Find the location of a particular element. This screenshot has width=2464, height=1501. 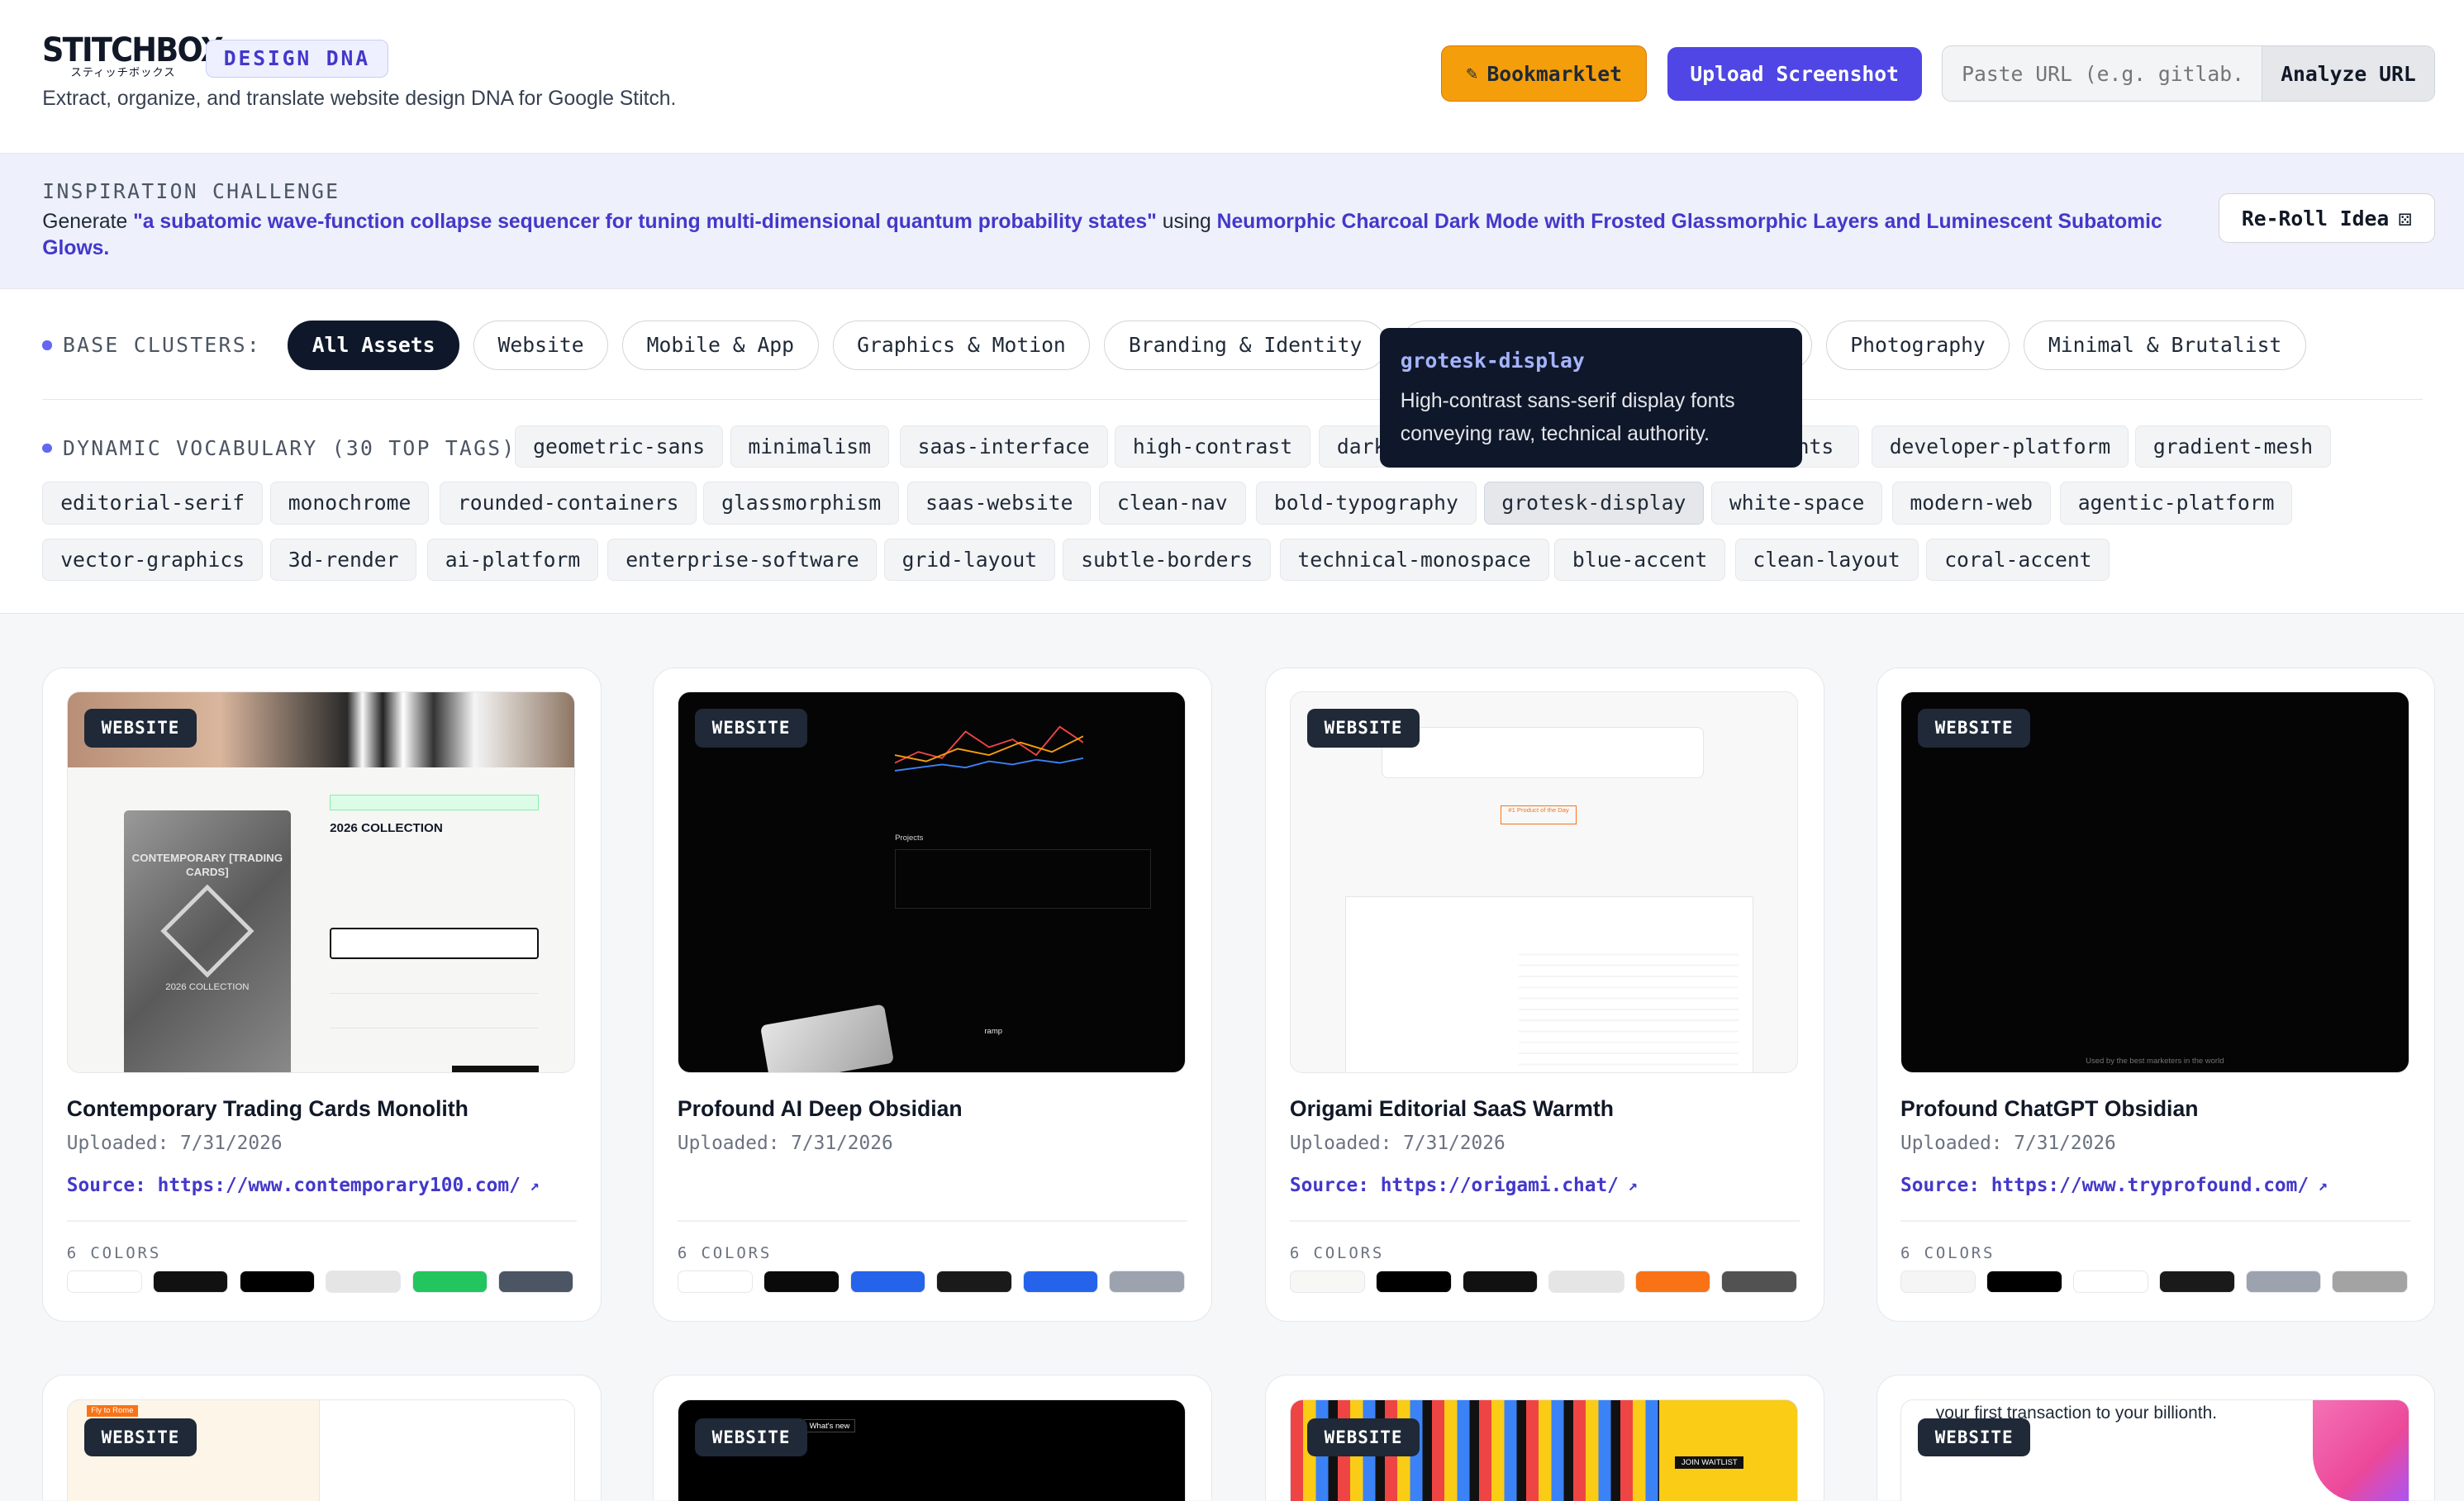

asset-card: What's new WEBSITE is located at coordinates (932, 1438).